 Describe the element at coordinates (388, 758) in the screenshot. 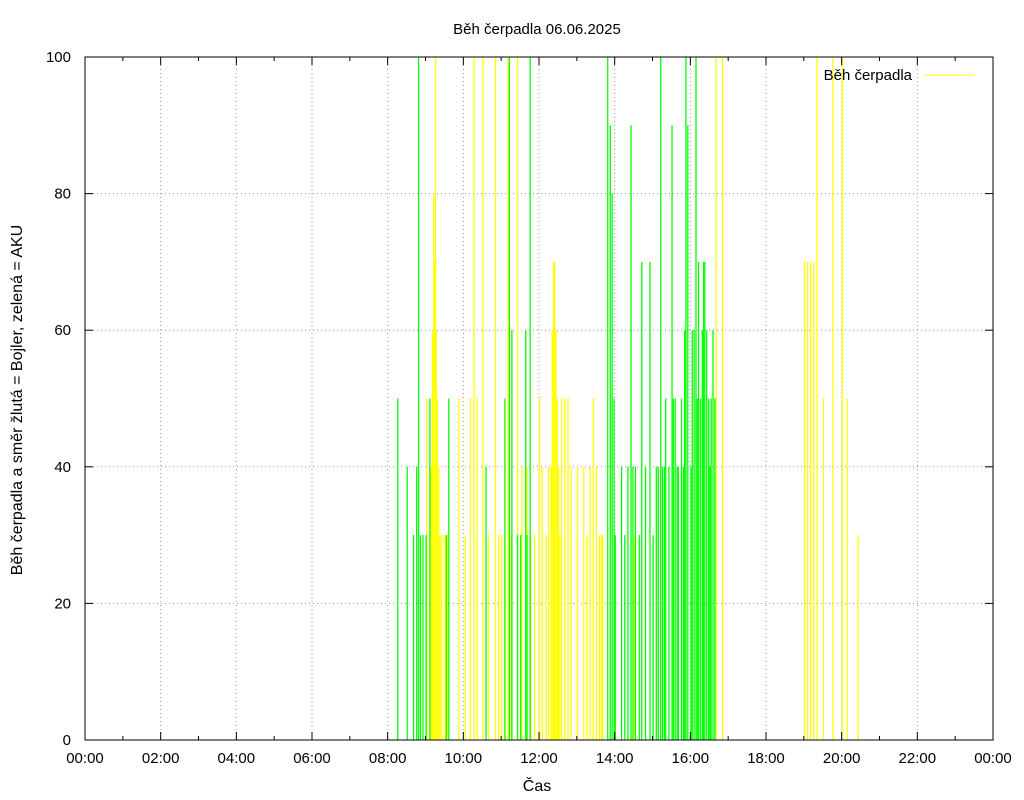

I see `x-tick-label: 08:00` at that location.